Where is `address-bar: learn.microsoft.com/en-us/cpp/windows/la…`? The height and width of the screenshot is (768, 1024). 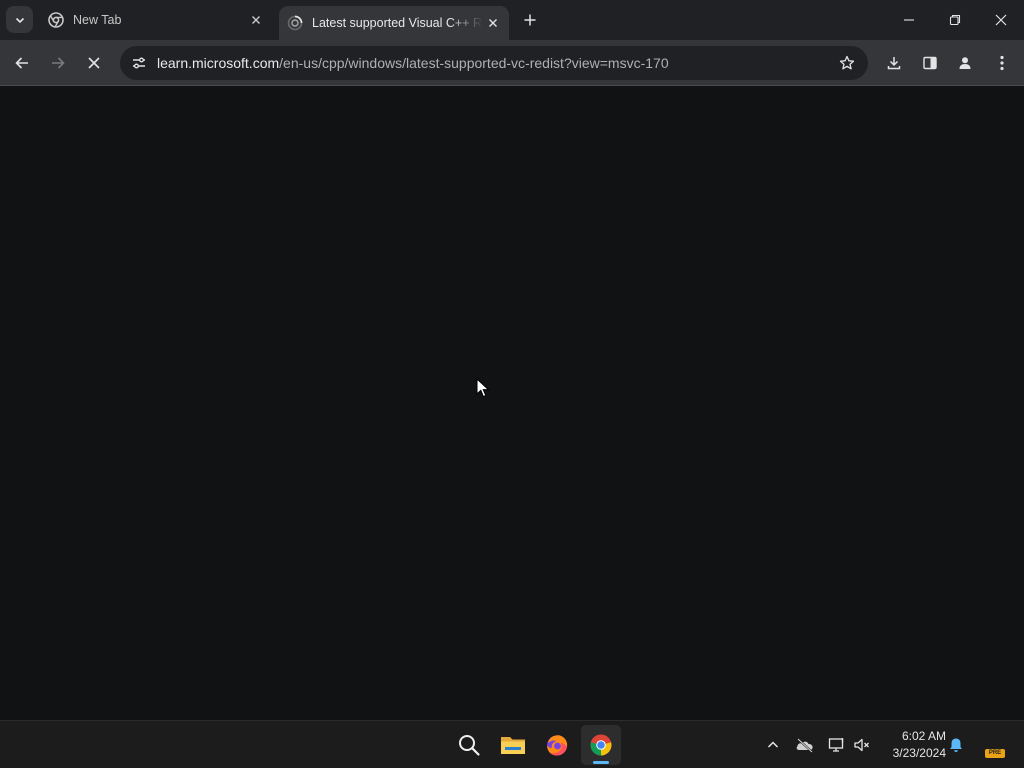 address-bar: learn.microsoft.com/en-us/cpp/windows/la… is located at coordinates (494, 63).